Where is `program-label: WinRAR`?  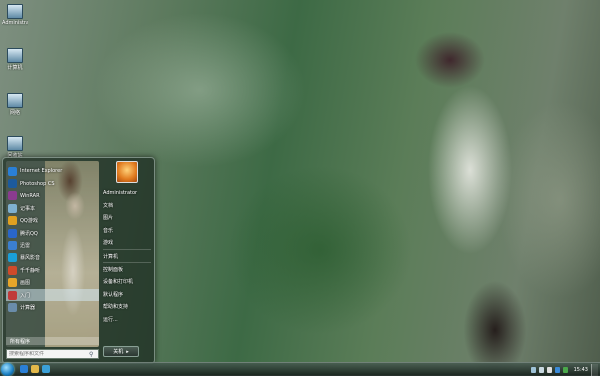
program-label: WinRAR is located at coordinates (30, 195).